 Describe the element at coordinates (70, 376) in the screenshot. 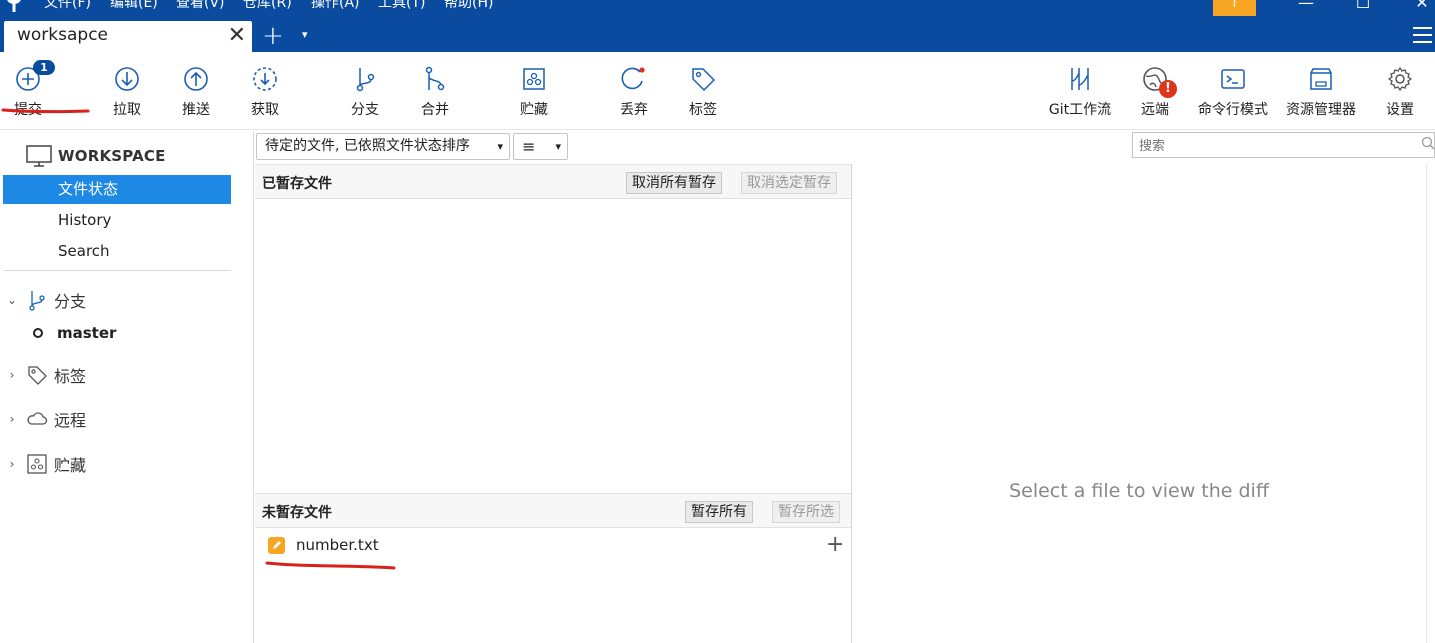

I see `tags-label: 标签` at that location.